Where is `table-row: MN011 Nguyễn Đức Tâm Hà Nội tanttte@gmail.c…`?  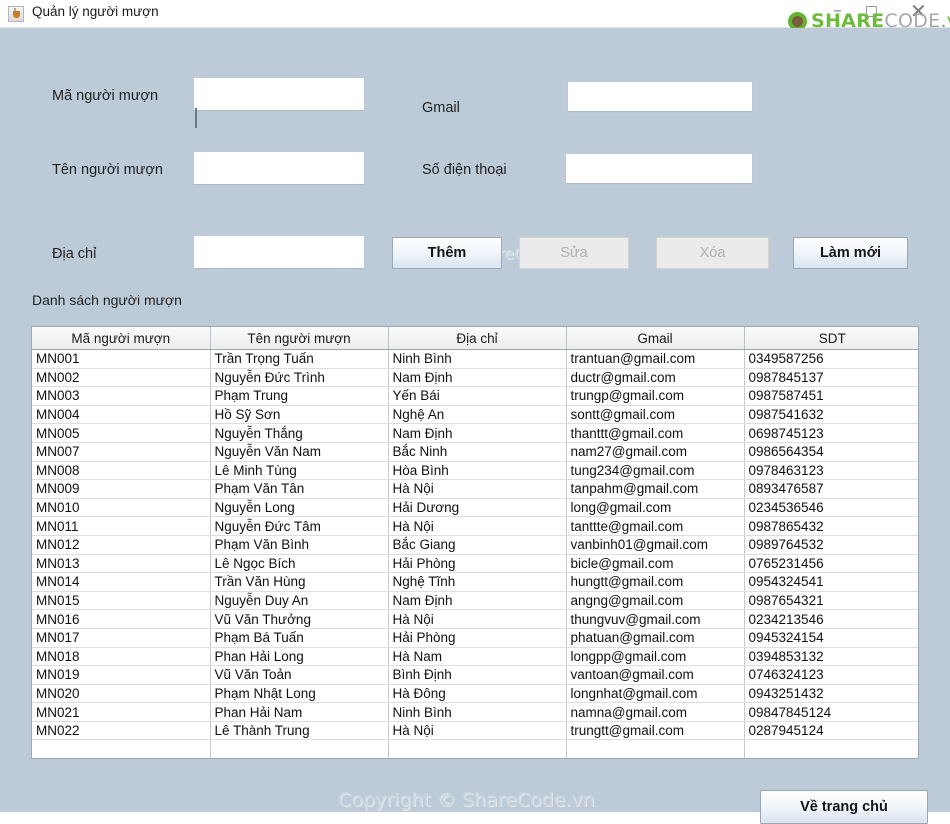
table-row: MN011 Nguyễn Đức Tâm Hà Nội tanttte@gmail.c… is located at coordinates (475, 526).